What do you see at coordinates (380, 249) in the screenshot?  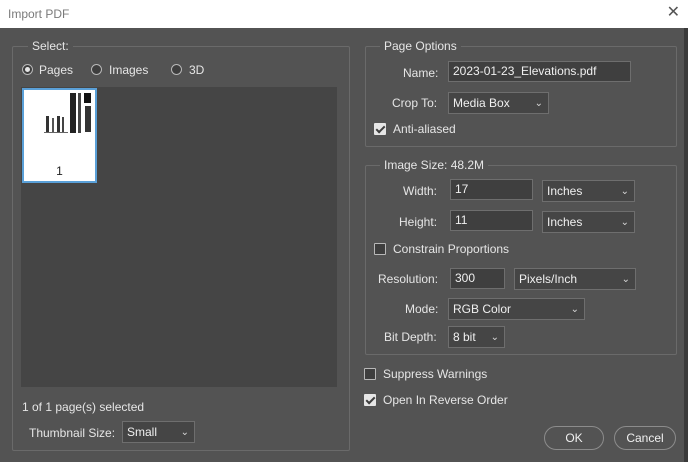 I see `constrain-proportions-checkbox` at bounding box center [380, 249].